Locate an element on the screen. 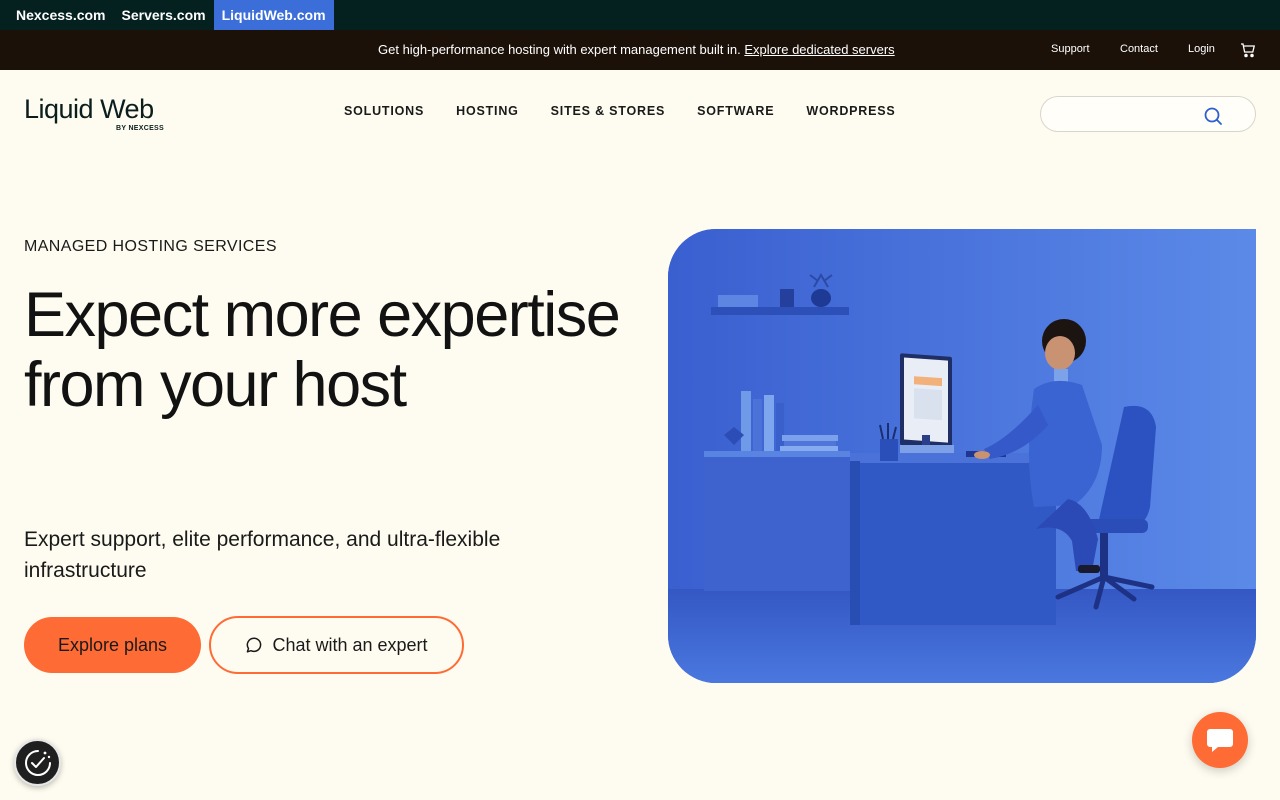  search-input is located at coordinates (1130, 114).